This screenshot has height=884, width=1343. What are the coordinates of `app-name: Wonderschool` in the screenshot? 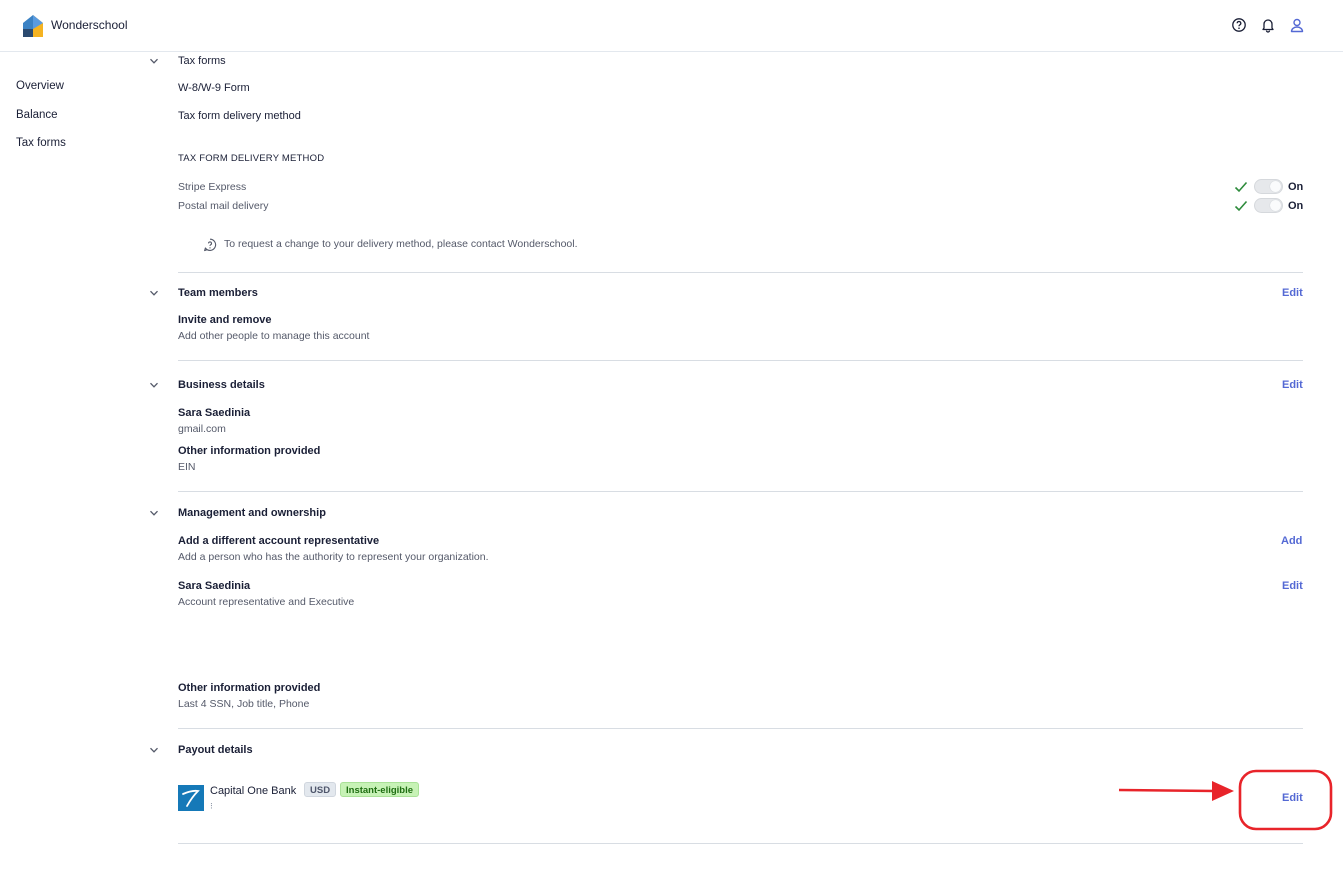 It's located at (89, 25).